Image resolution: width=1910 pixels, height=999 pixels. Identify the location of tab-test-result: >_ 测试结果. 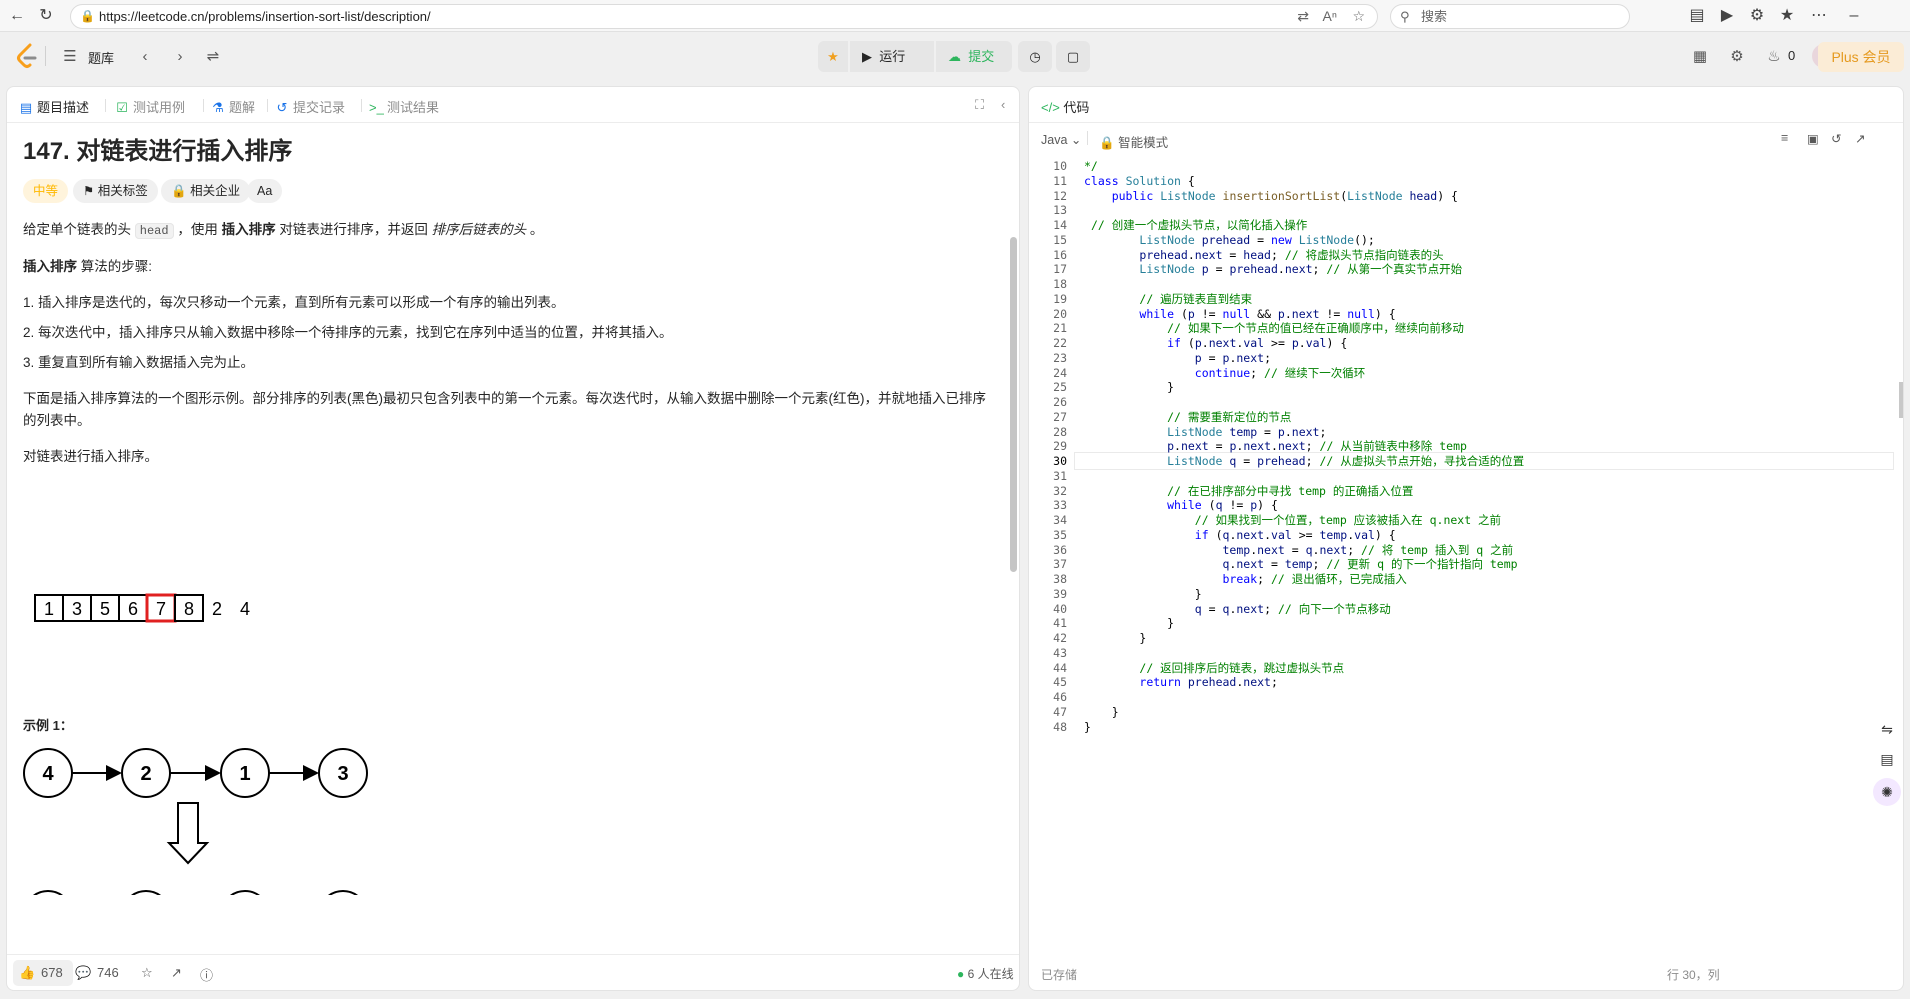
(404, 106).